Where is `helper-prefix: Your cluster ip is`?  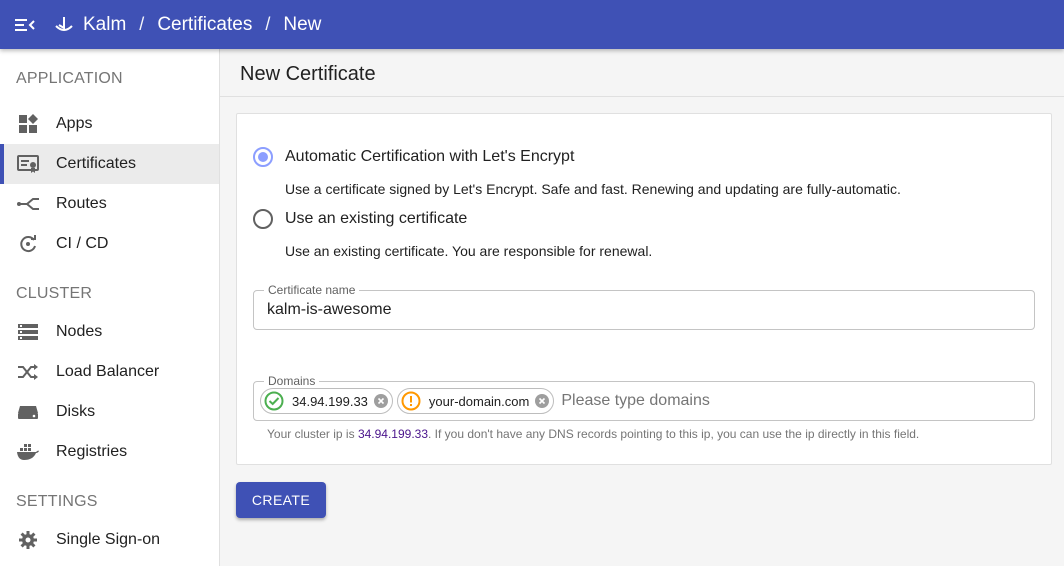
helper-prefix: Your cluster ip is is located at coordinates (312, 434).